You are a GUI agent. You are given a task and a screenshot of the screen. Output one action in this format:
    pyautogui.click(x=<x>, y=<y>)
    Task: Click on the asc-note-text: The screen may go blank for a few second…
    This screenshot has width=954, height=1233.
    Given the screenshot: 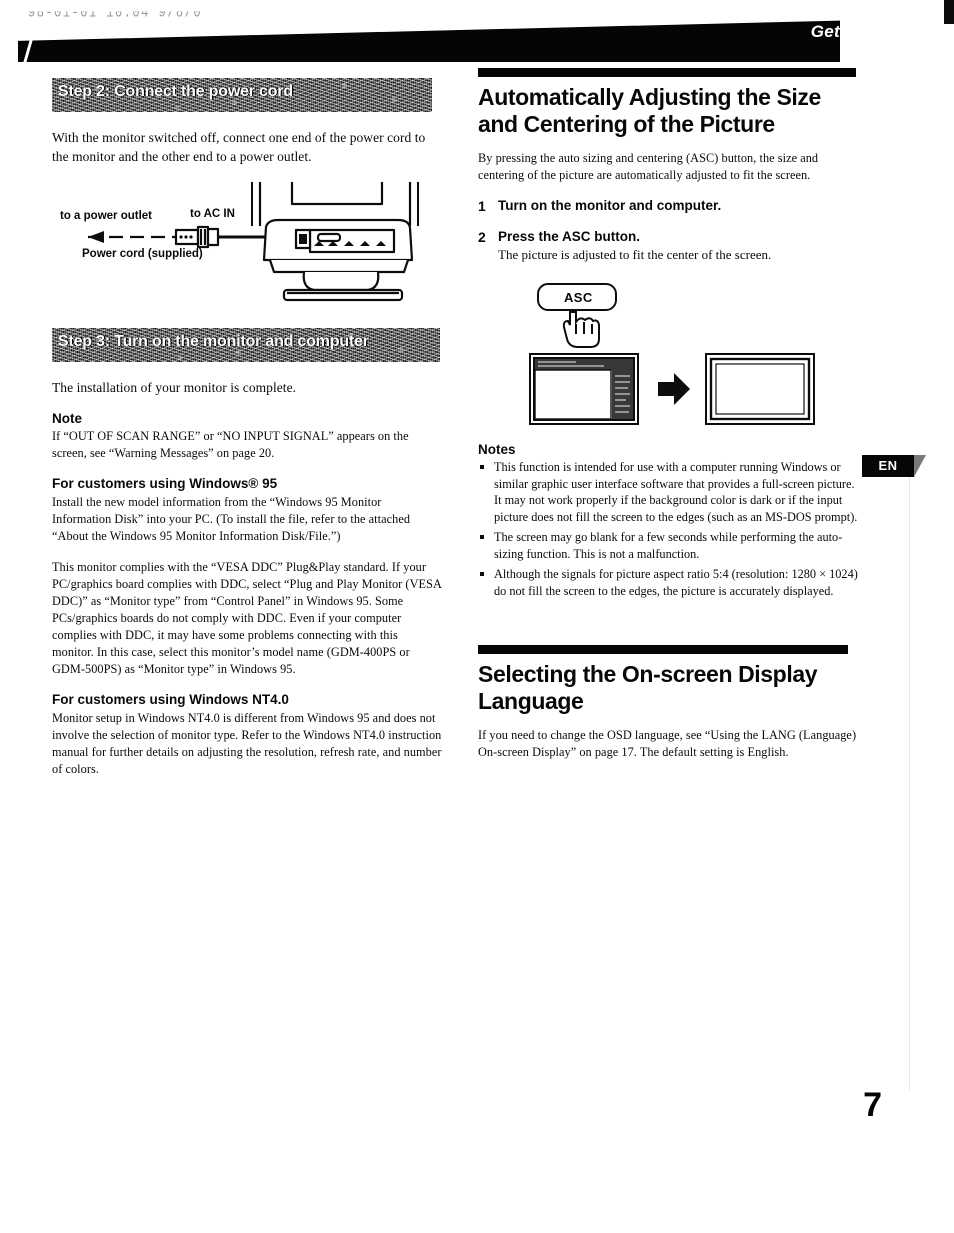 What is the action you would take?
    pyautogui.click(x=668, y=545)
    